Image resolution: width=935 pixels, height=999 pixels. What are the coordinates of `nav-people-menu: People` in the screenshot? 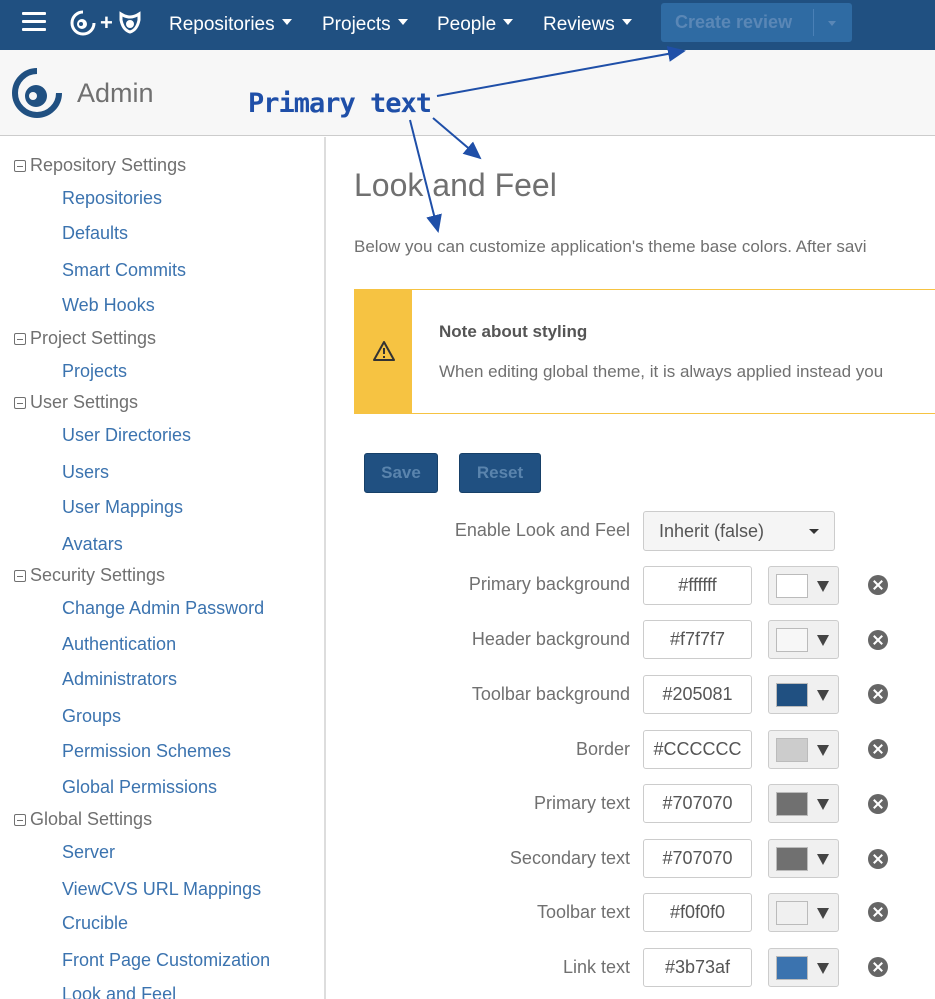 It's located at (475, 25).